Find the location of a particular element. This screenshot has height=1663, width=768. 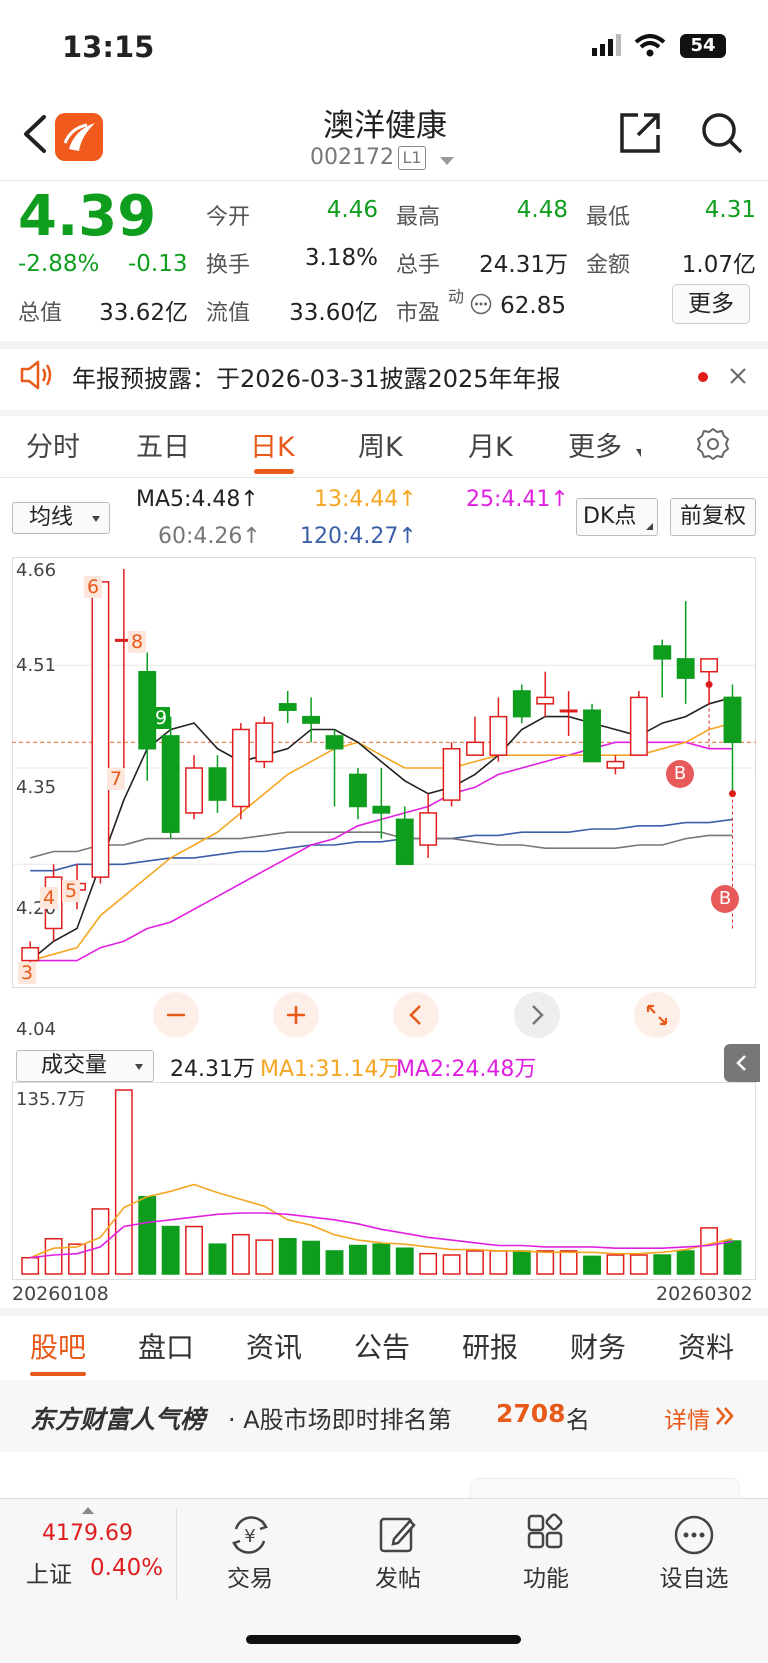

vol-ma1: MA1:31.14万 is located at coordinates (330, 1069).